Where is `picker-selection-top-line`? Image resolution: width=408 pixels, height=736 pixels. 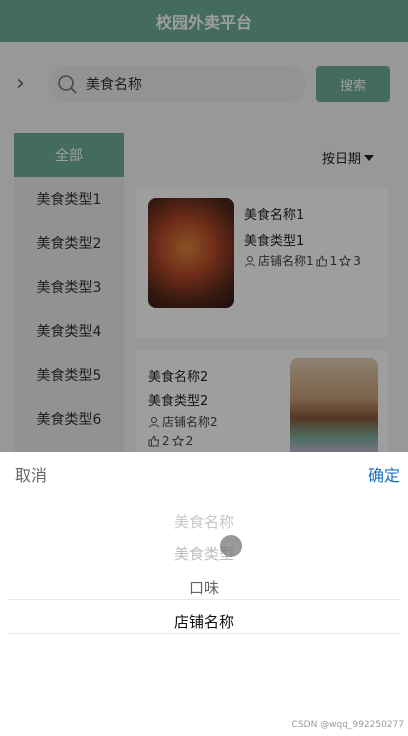
picker-selection-top-line is located at coordinates (204, 599).